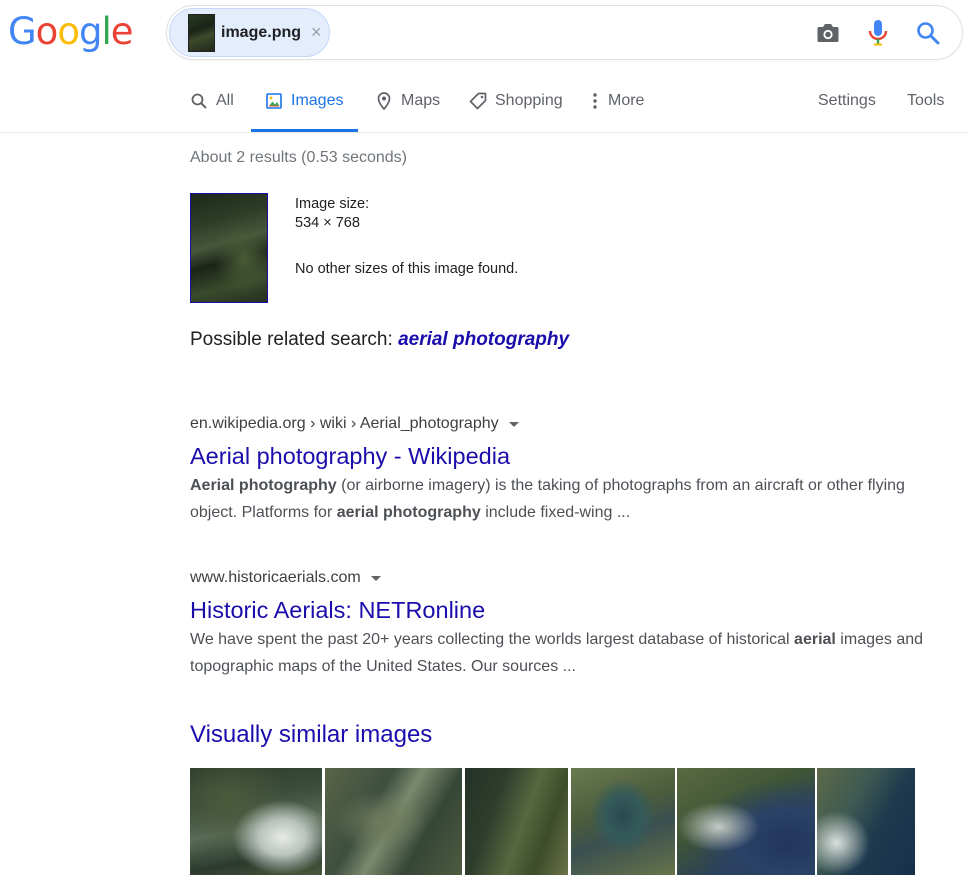 This screenshot has height=875, width=968. Describe the element at coordinates (311, 735) in the screenshot. I see `visually-similar-heading: Visually similar images` at that location.